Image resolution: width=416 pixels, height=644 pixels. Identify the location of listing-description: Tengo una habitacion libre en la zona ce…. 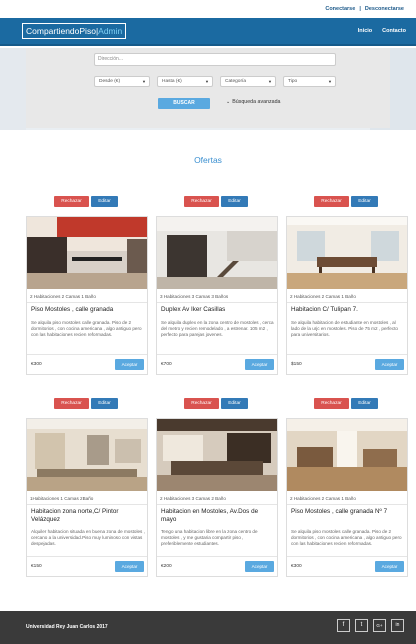
(209, 537).